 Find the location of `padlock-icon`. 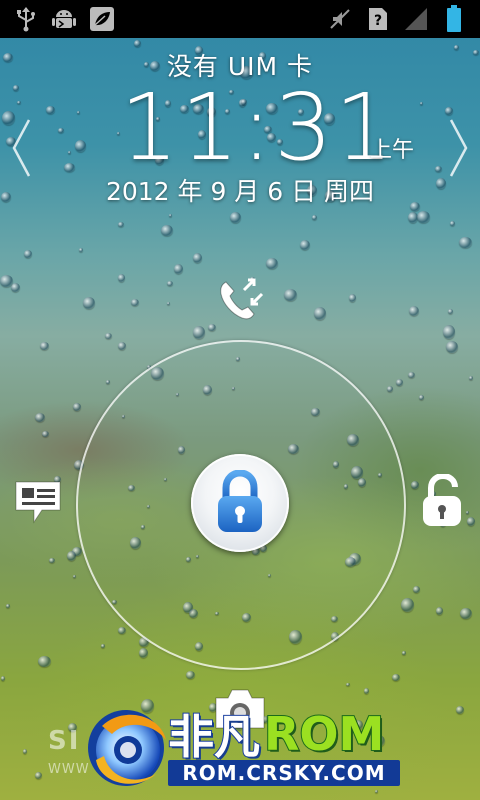

padlock-icon is located at coordinates (240, 501).